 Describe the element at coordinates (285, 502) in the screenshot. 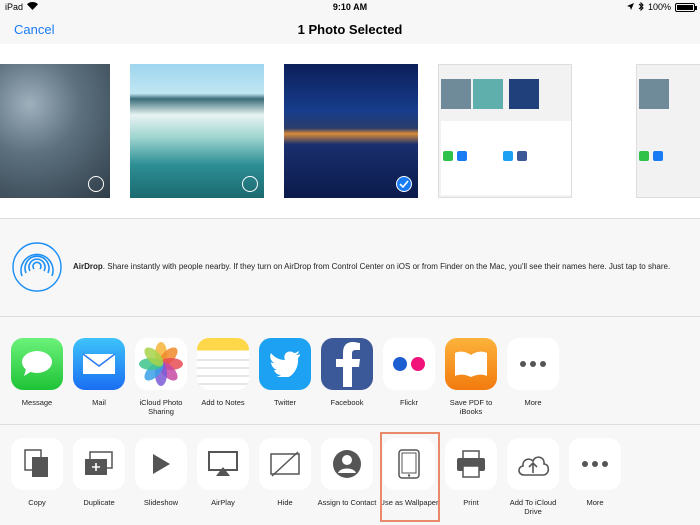

I see `action-label: Hide` at that location.